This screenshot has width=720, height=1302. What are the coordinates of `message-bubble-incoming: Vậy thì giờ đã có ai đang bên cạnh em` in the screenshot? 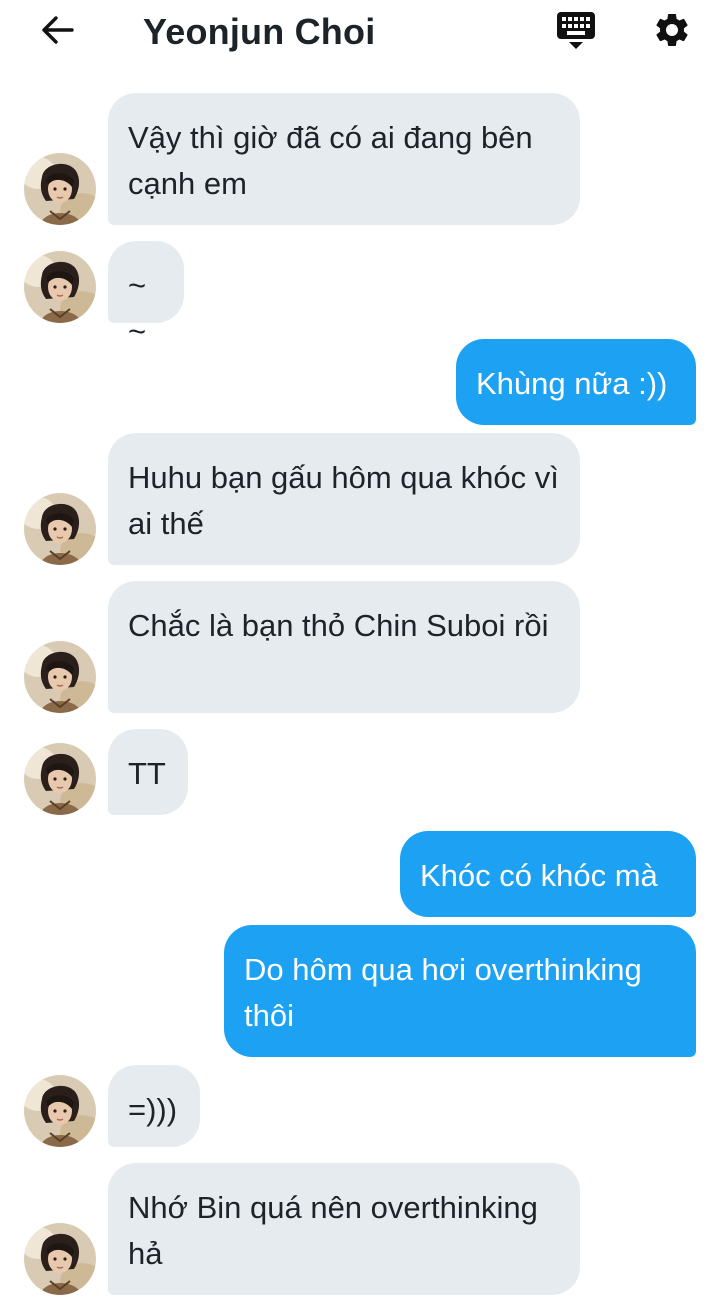 It's located at (344, 159).